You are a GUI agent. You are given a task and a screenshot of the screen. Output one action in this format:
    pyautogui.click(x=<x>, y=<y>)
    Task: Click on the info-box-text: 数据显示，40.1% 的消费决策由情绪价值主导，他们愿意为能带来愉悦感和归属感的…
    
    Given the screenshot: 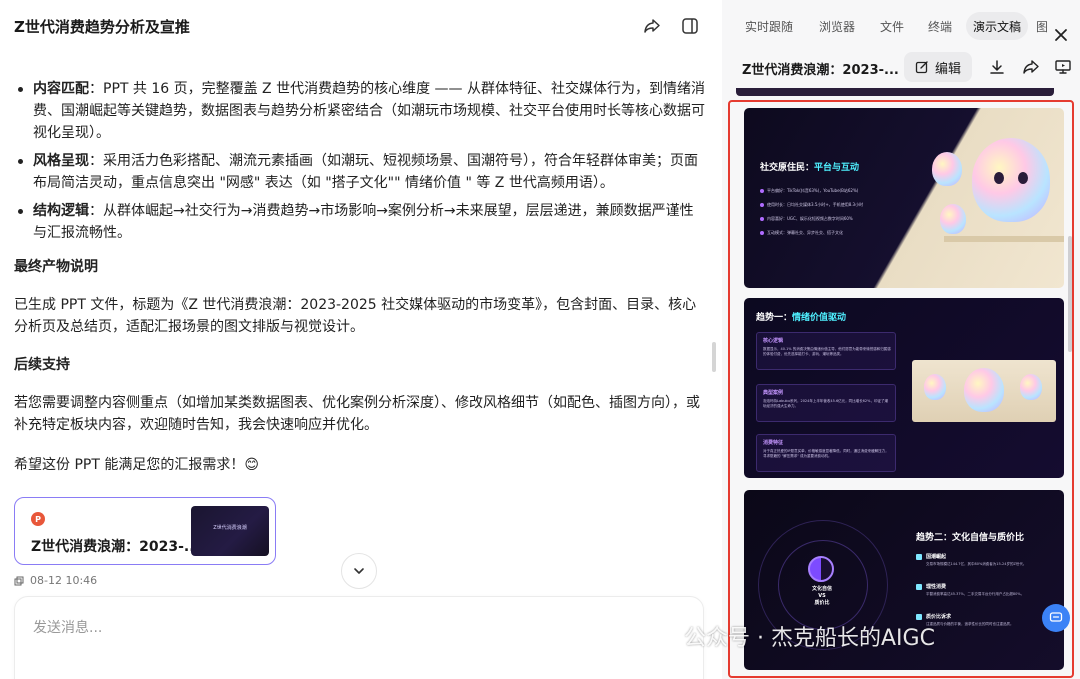 What is the action you would take?
    pyautogui.click(x=827, y=351)
    